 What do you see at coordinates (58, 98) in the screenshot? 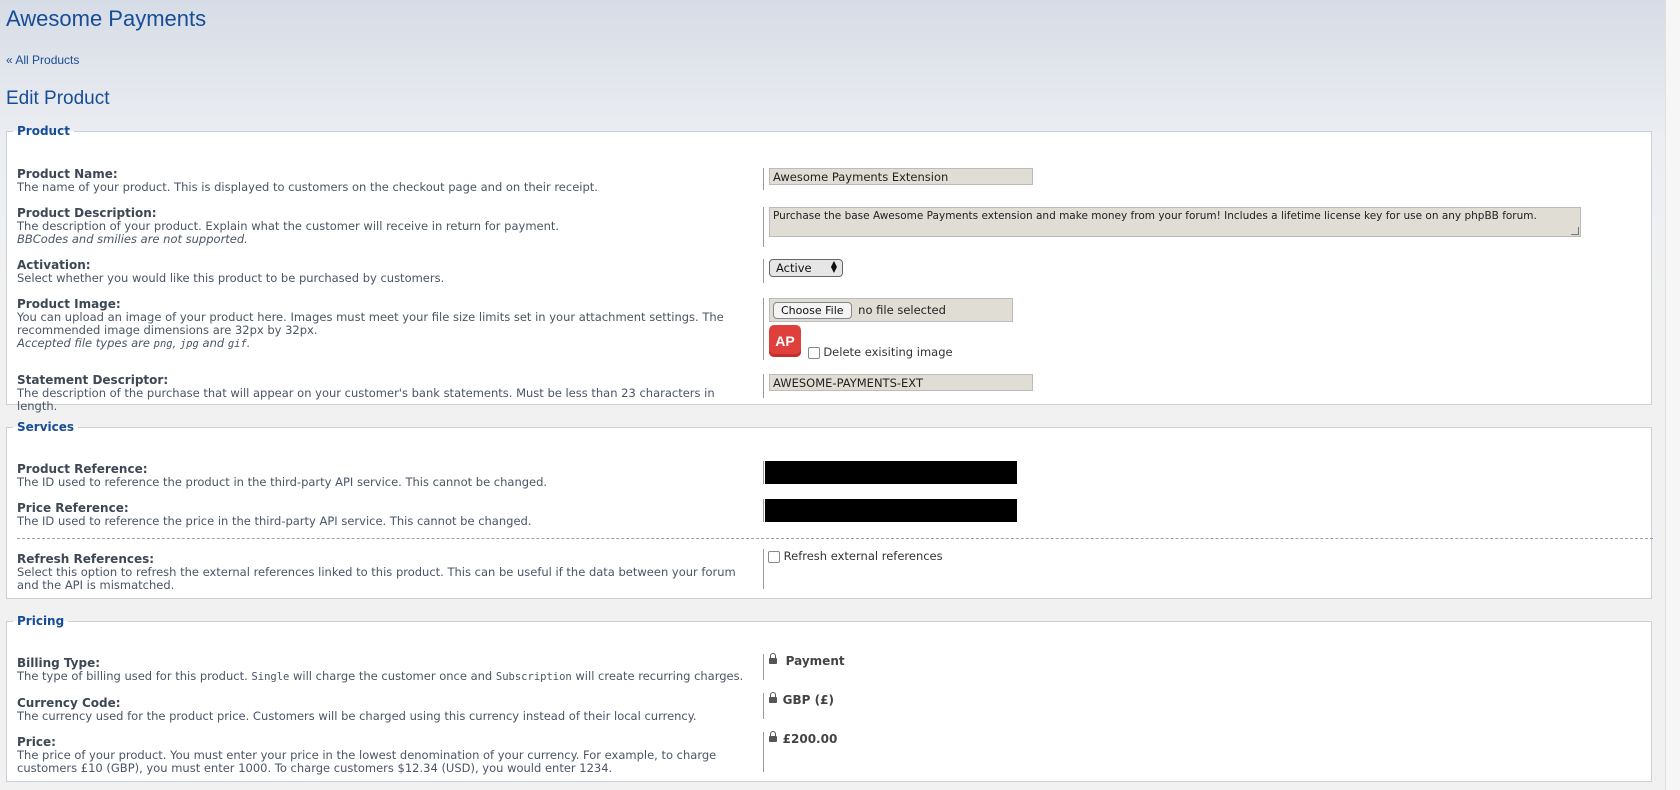
I see `section-title: Edit Product` at bounding box center [58, 98].